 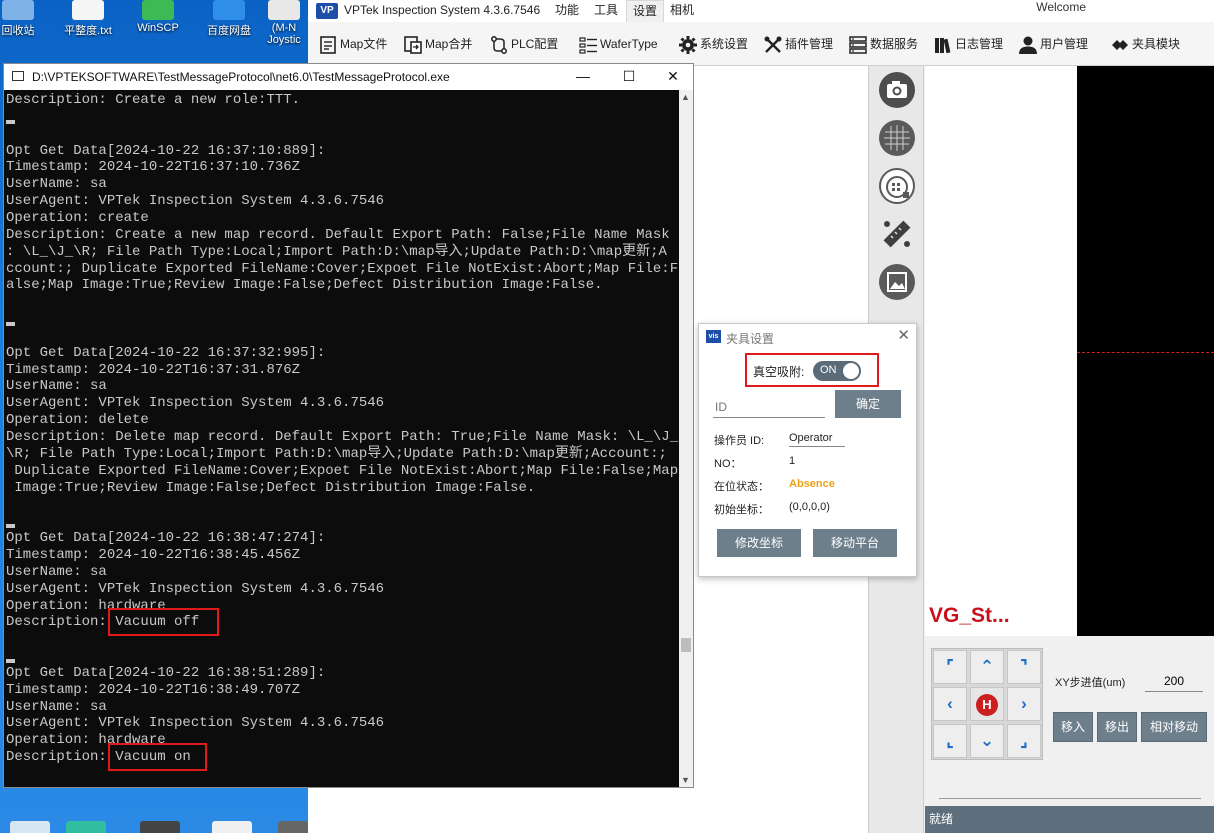 I want to click on vacuum-toggle: ON, so click(x=837, y=371).